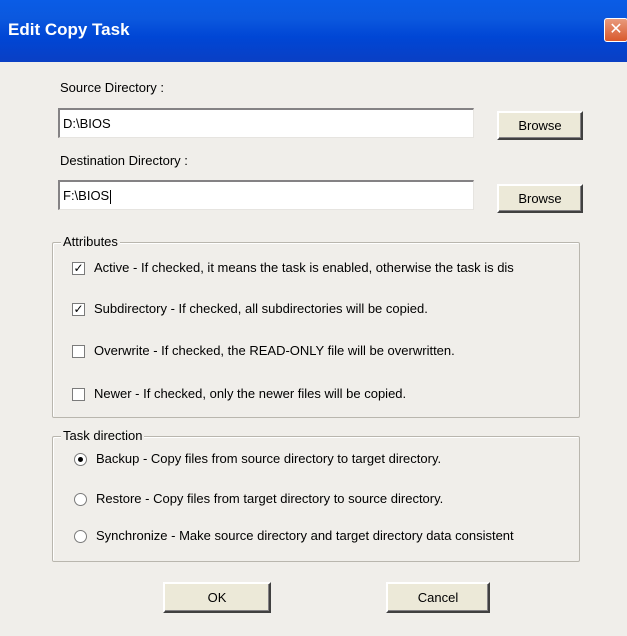 Image resolution: width=627 pixels, height=636 pixels. I want to click on active-checkbox: ✓, so click(78, 268).